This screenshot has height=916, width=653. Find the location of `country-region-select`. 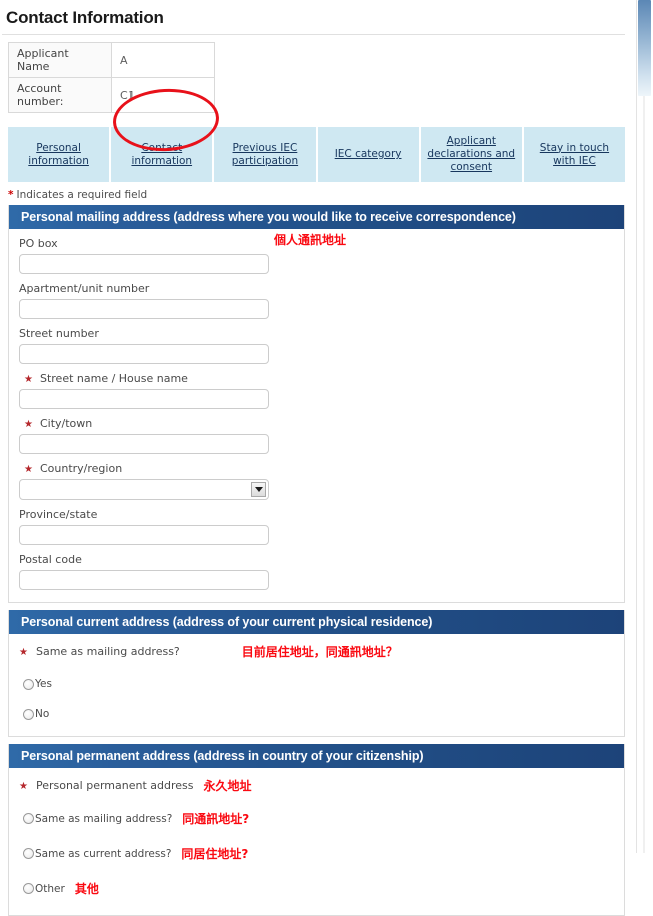

country-region-select is located at coordinates (144, 489).